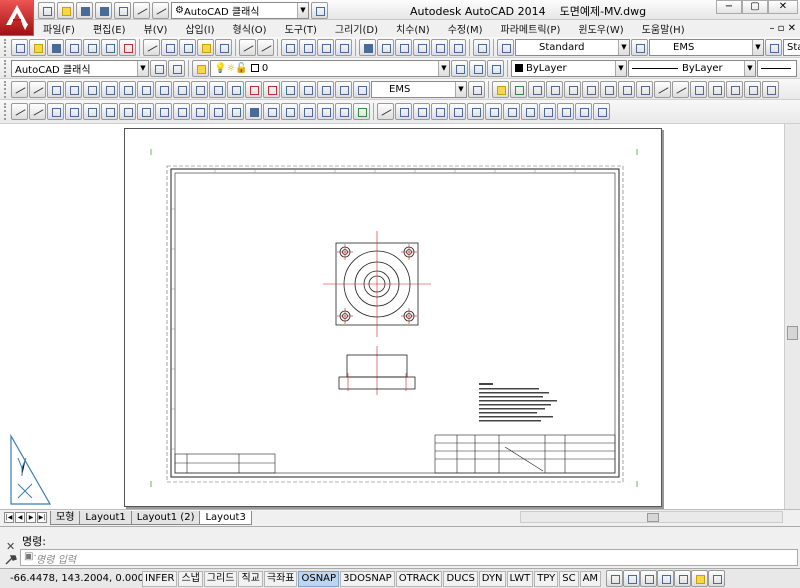  I want to click on print-icon, so click(122, 10).